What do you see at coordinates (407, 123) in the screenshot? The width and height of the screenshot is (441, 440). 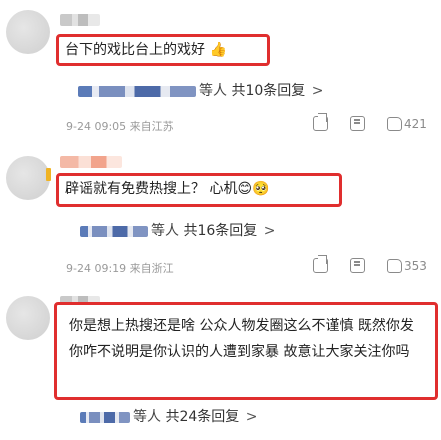 I see `like-button: 421` at bounding box center [407, 123].